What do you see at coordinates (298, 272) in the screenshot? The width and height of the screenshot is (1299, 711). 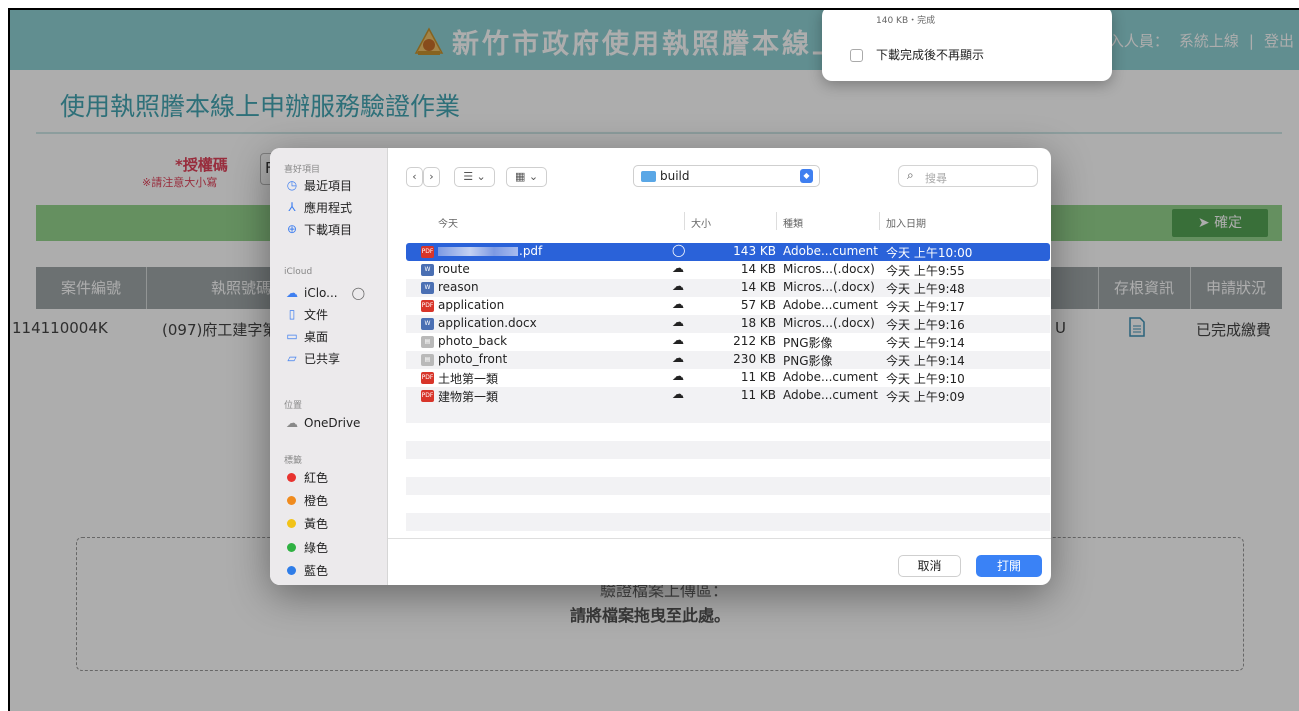 I see `icloud-section-title: iCloud` at bounding box center [298, 272].